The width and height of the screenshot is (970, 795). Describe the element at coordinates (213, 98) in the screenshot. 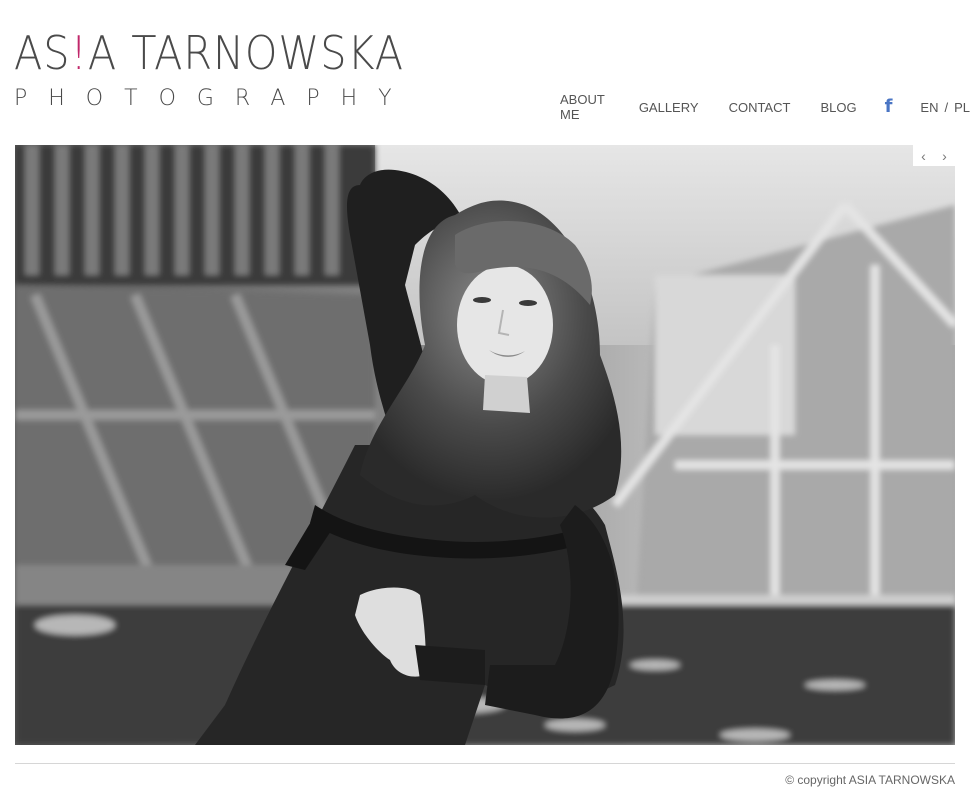

I see `logo-subtitle: PHOTOGRAPHY` at that location.